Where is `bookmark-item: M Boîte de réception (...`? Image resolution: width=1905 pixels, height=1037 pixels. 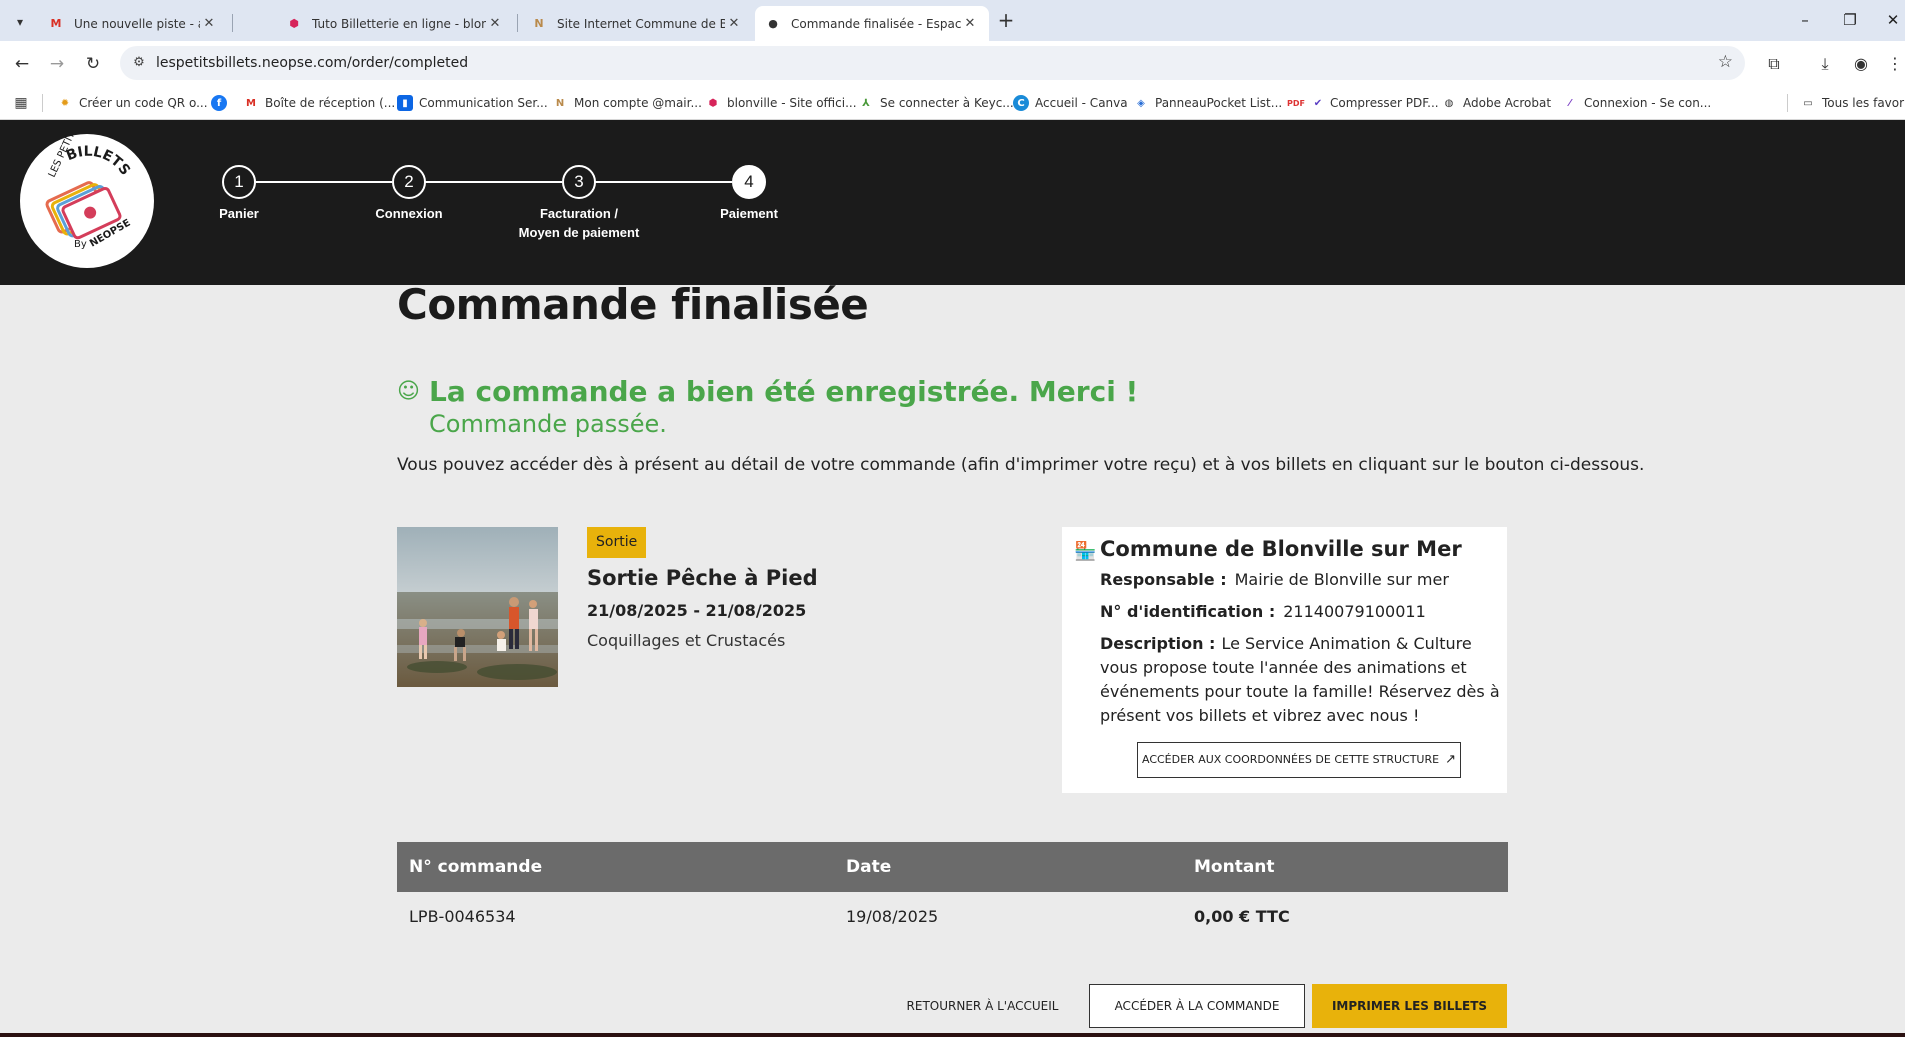 bookmark-item: M Boîte de réception (... is located at coordinates (319, 103).